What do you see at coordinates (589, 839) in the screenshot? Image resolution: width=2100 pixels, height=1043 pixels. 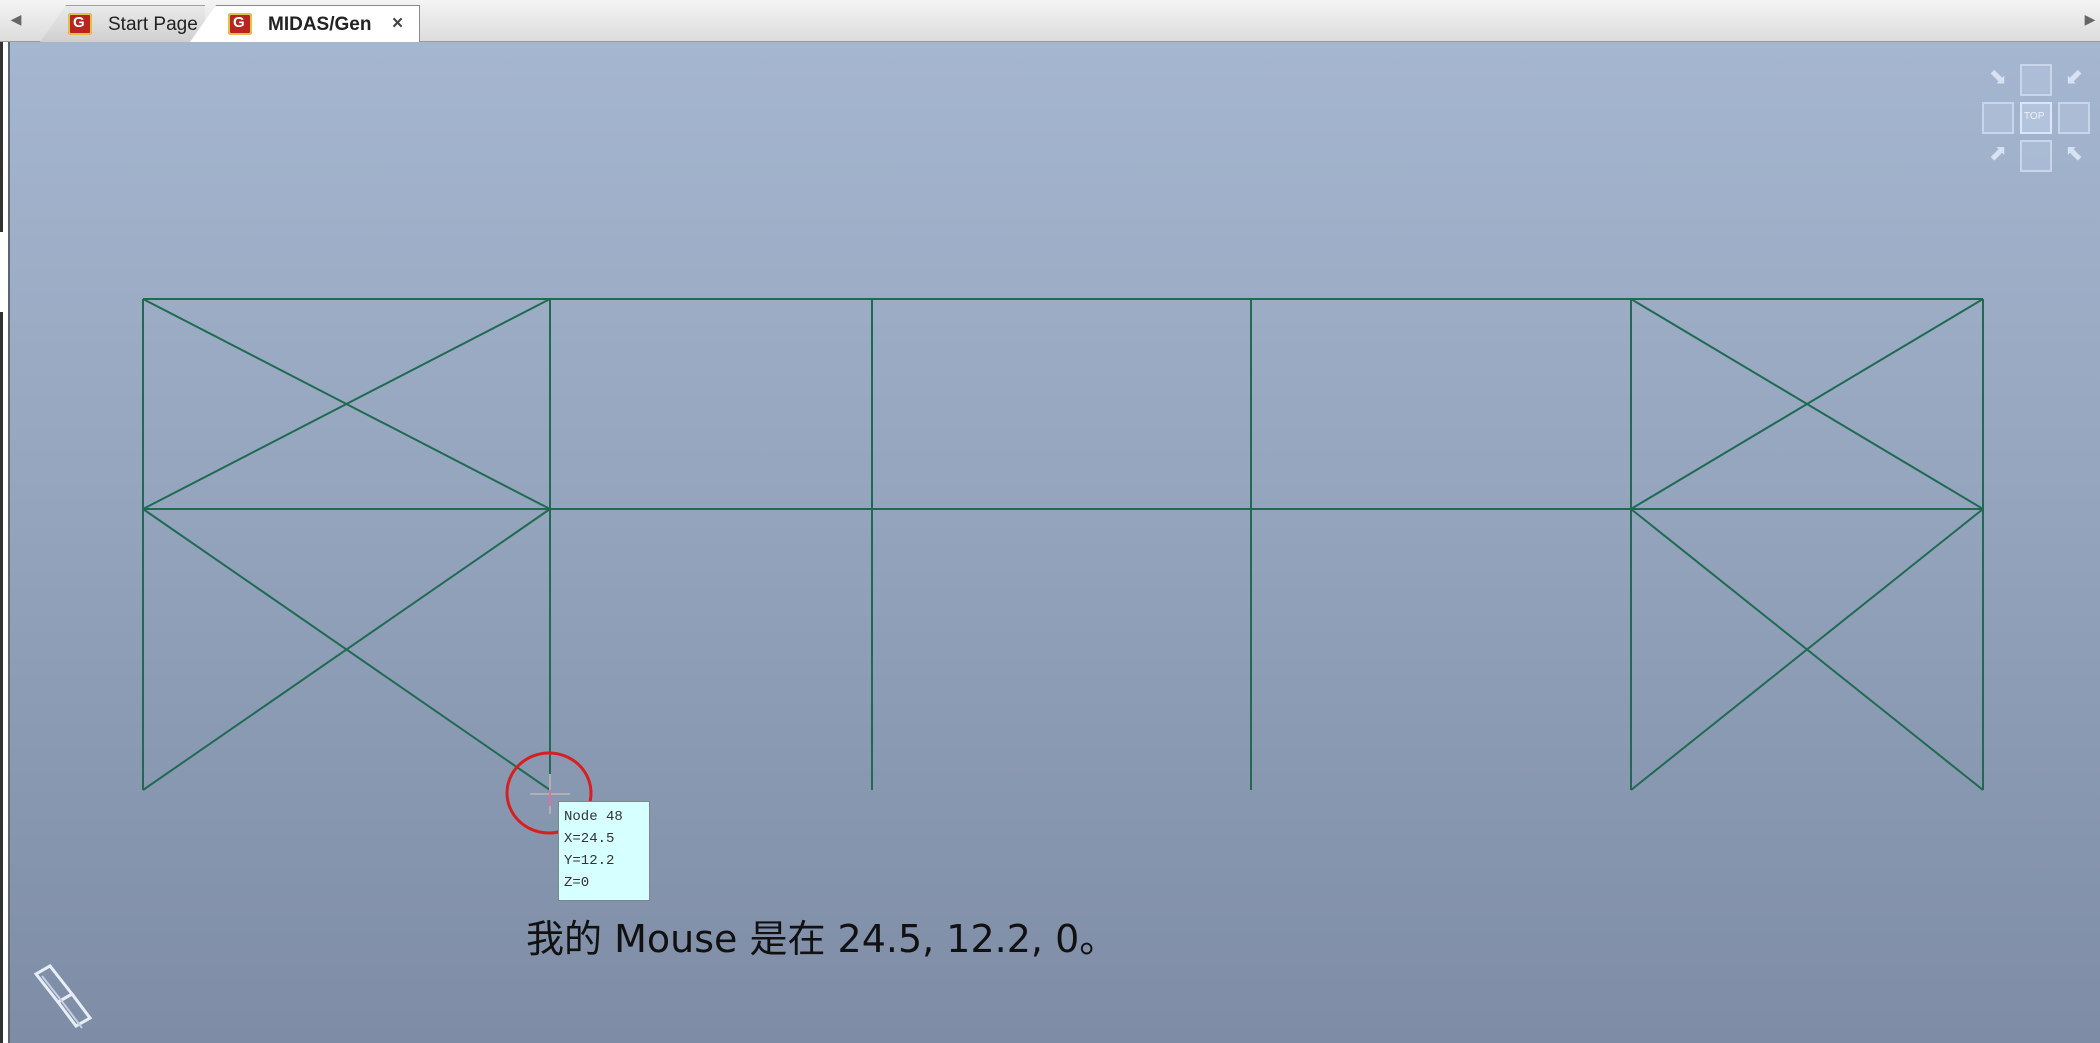 I see `tooltip-x: X=24.5` at bounding box center [589, 839].